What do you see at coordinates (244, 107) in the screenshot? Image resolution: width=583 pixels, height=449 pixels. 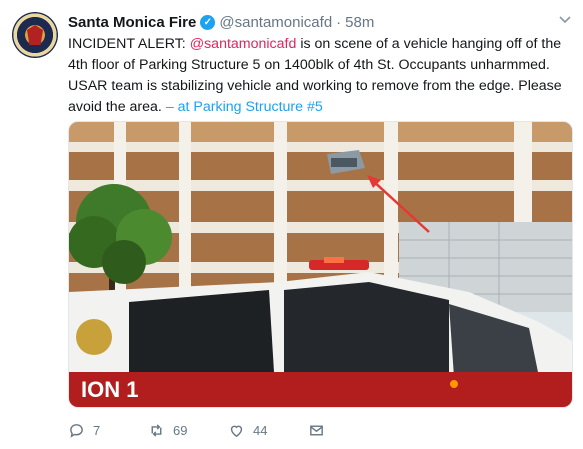 I see `location-link: – at Parking Structure #5` at bounding box center [244, 107].